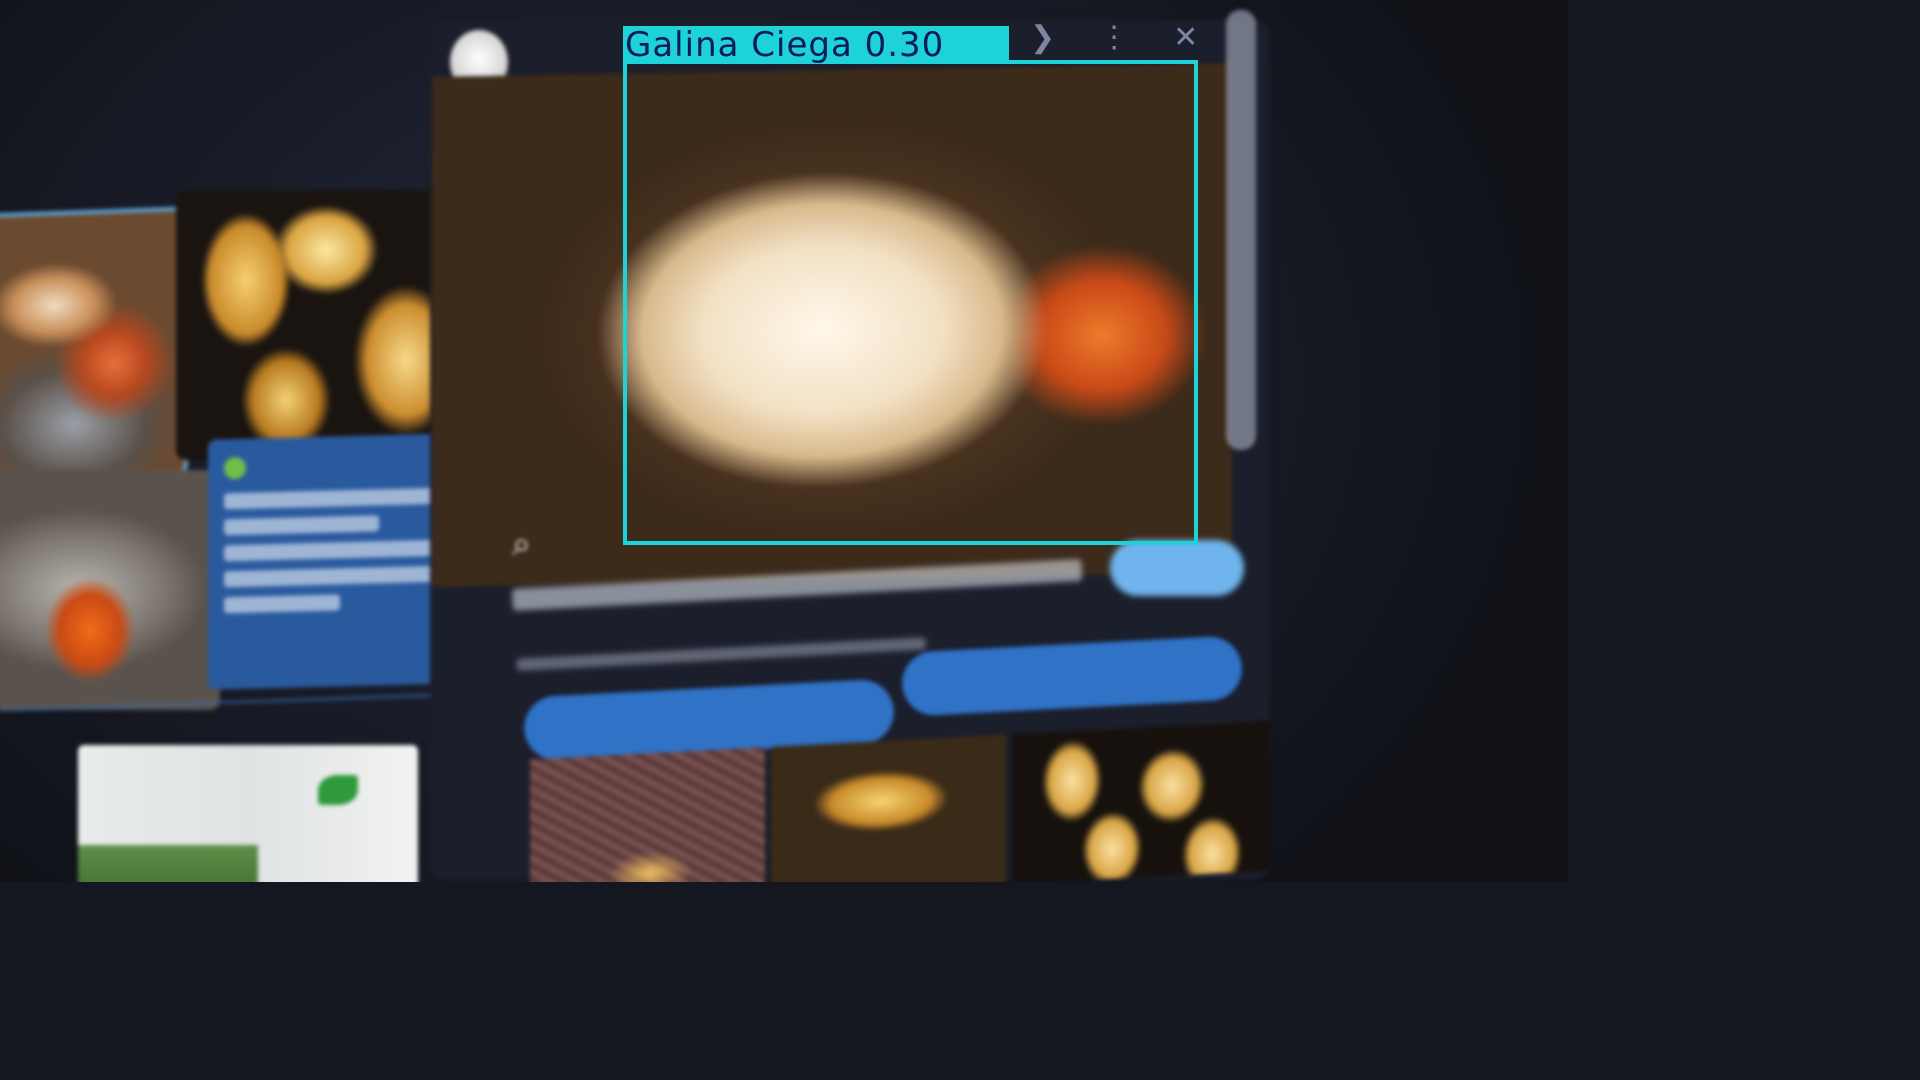 This screenshot has width=1920, height=1080. What do you see at coordinates (521, 544) in the screenshot?
I see `lens-icon: ⌕` at bounding box center [521, 544].